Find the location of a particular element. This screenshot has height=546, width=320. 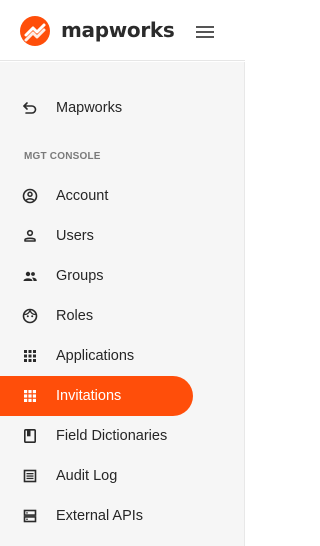

sidebar-item-label: Groups is located at coordinates (80, 276).